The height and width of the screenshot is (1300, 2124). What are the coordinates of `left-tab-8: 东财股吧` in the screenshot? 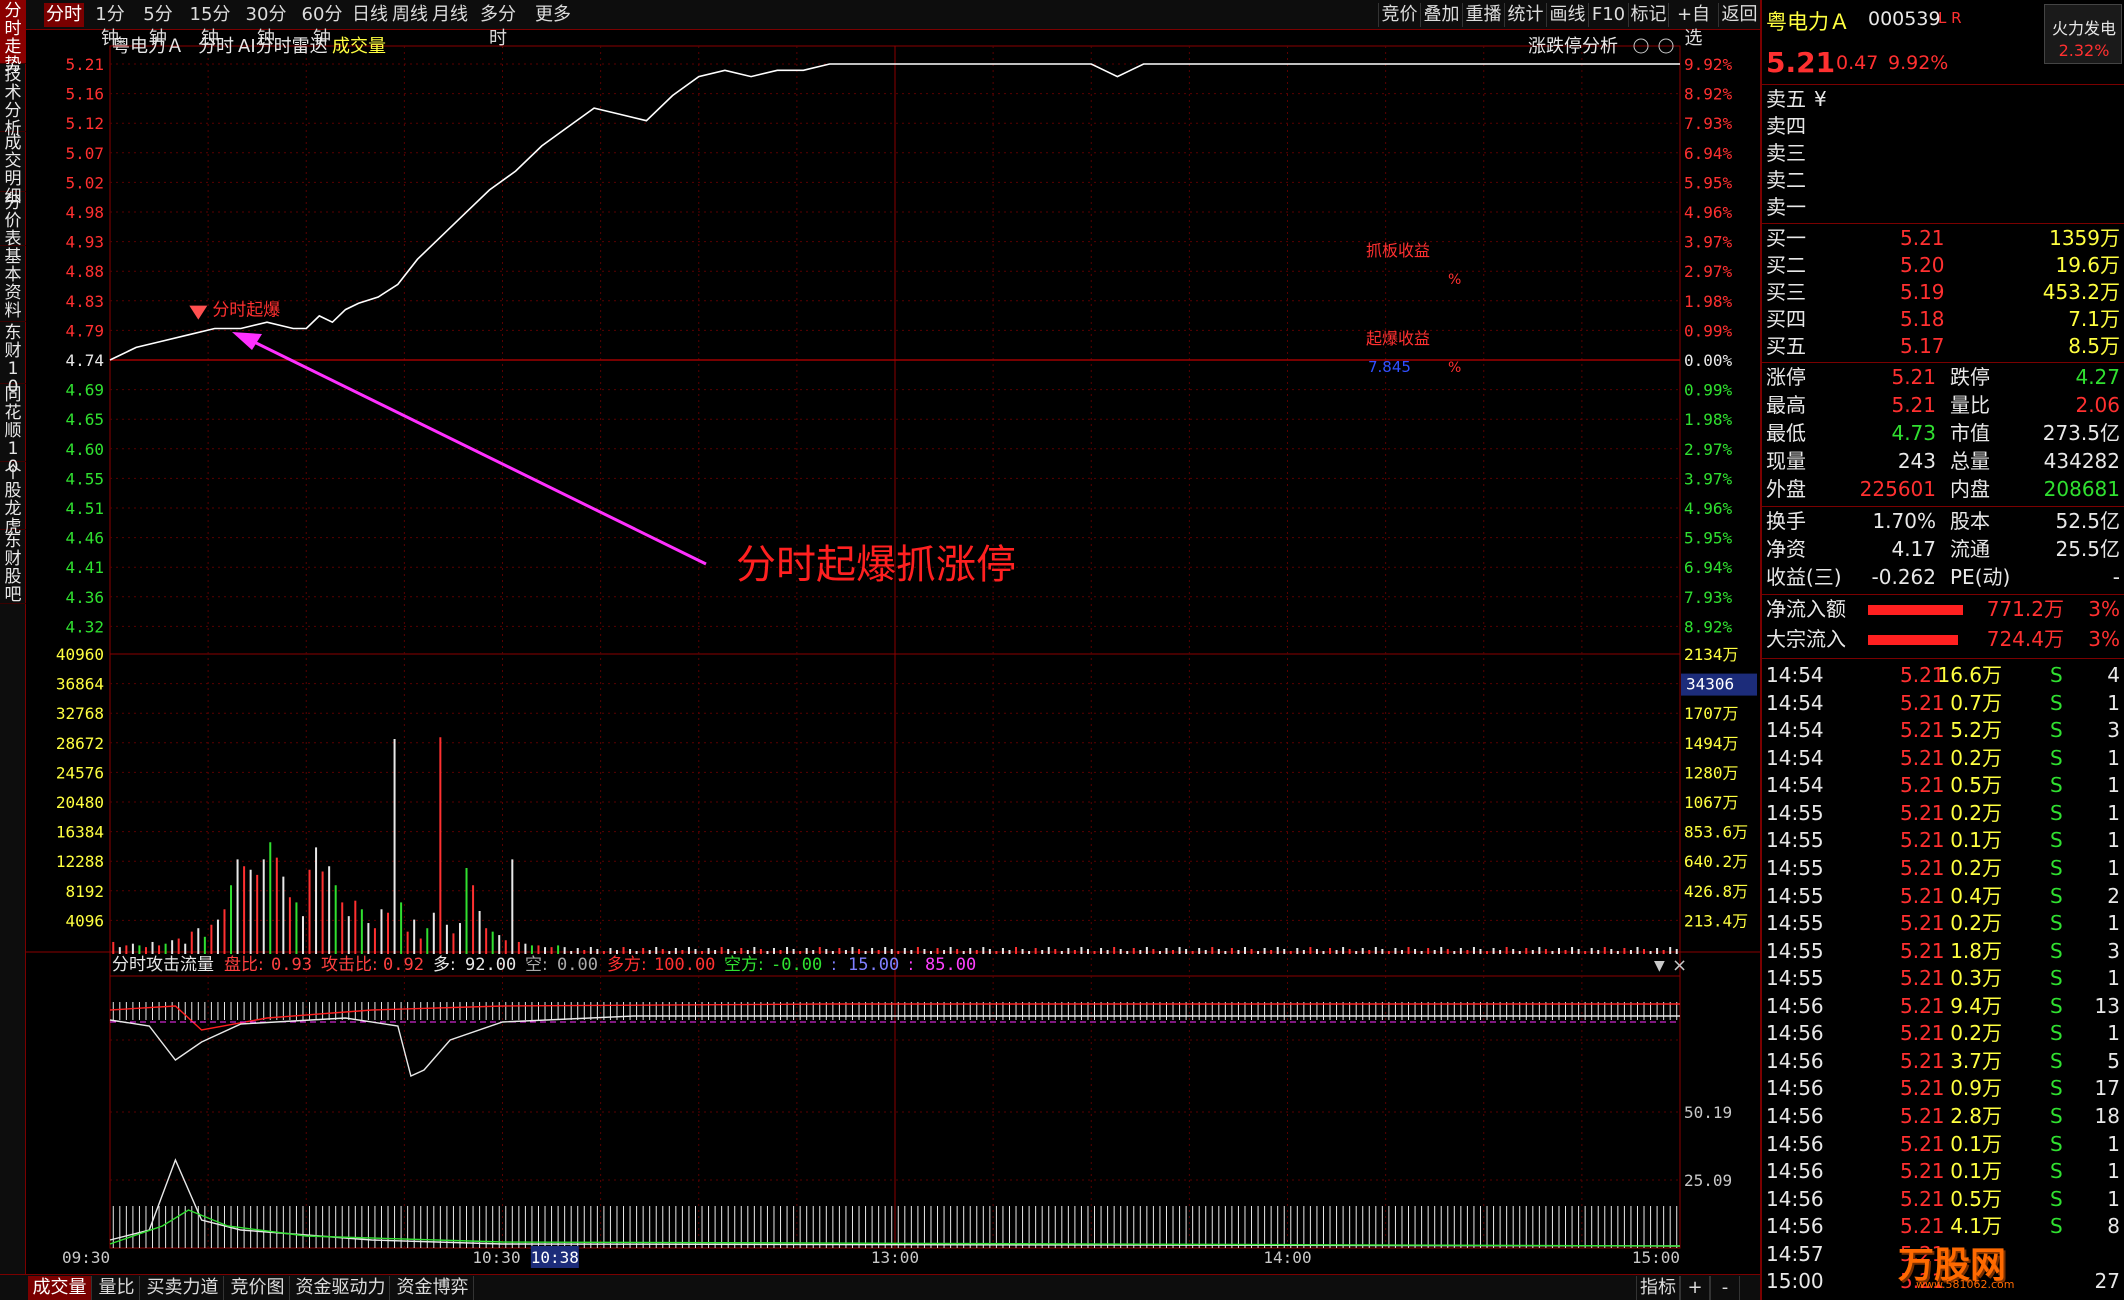 It's located at (13, 567).